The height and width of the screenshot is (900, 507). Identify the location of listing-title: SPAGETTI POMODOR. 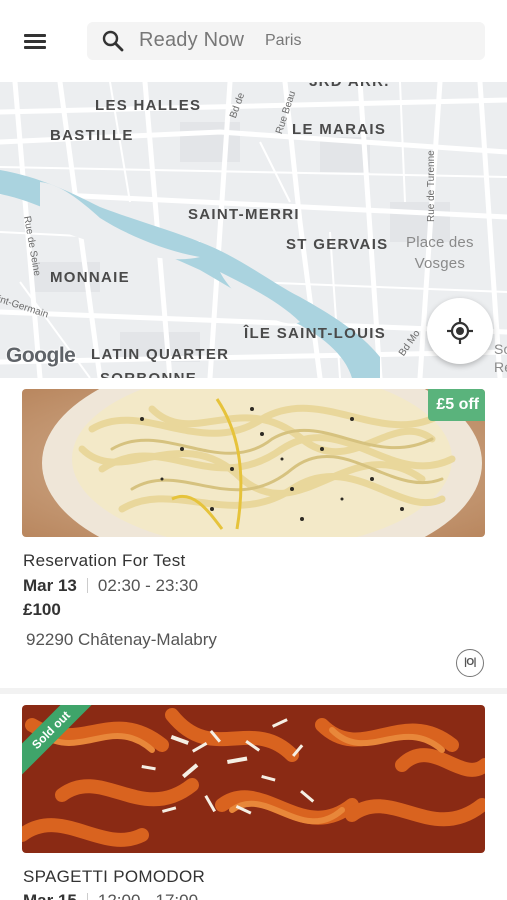
(114, 876).